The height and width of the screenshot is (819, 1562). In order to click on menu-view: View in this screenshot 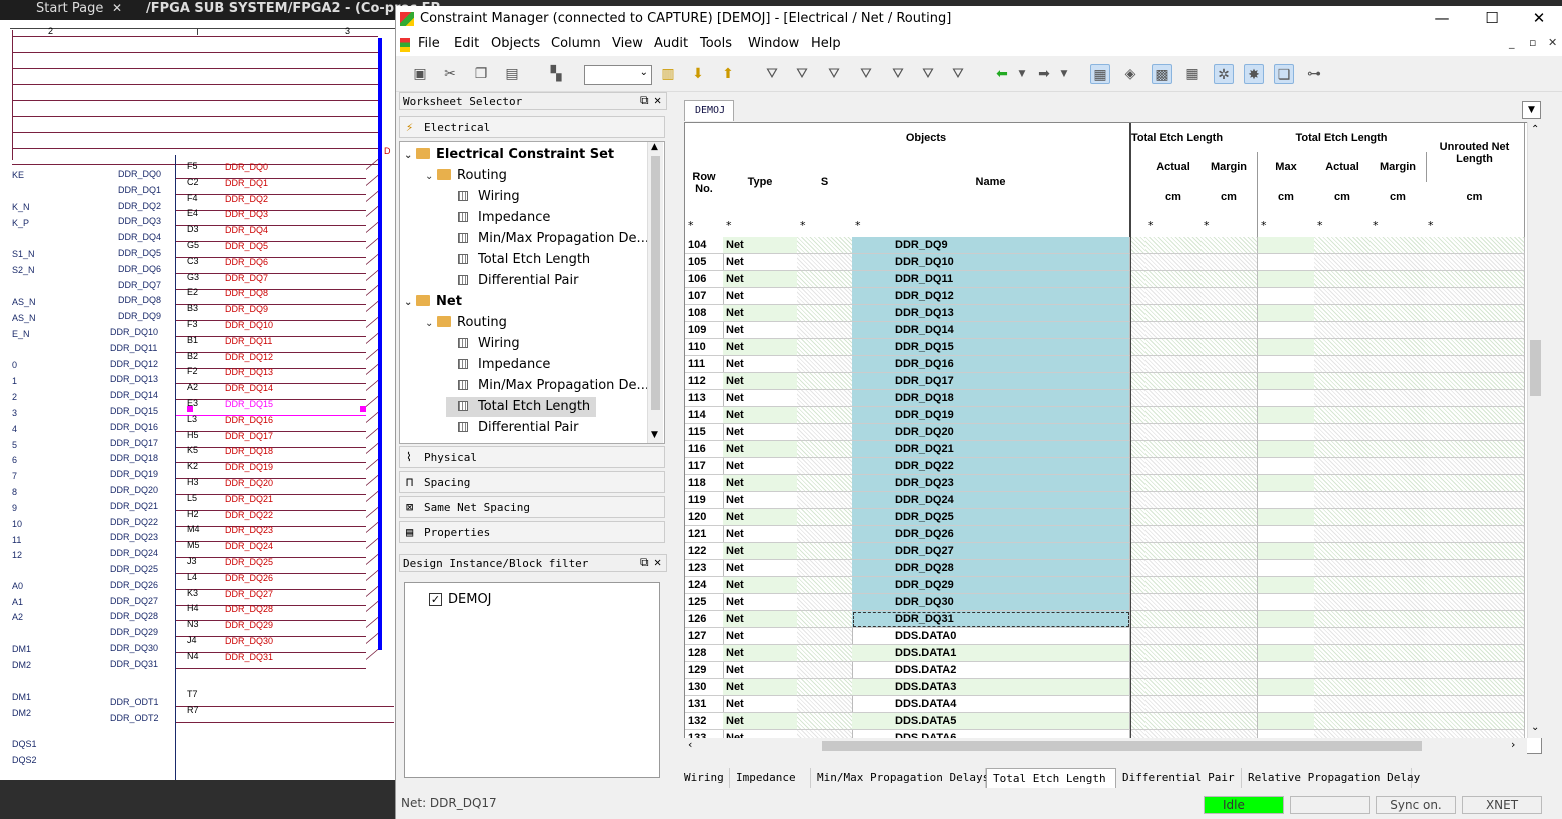, I will do `click(627, 43)`.